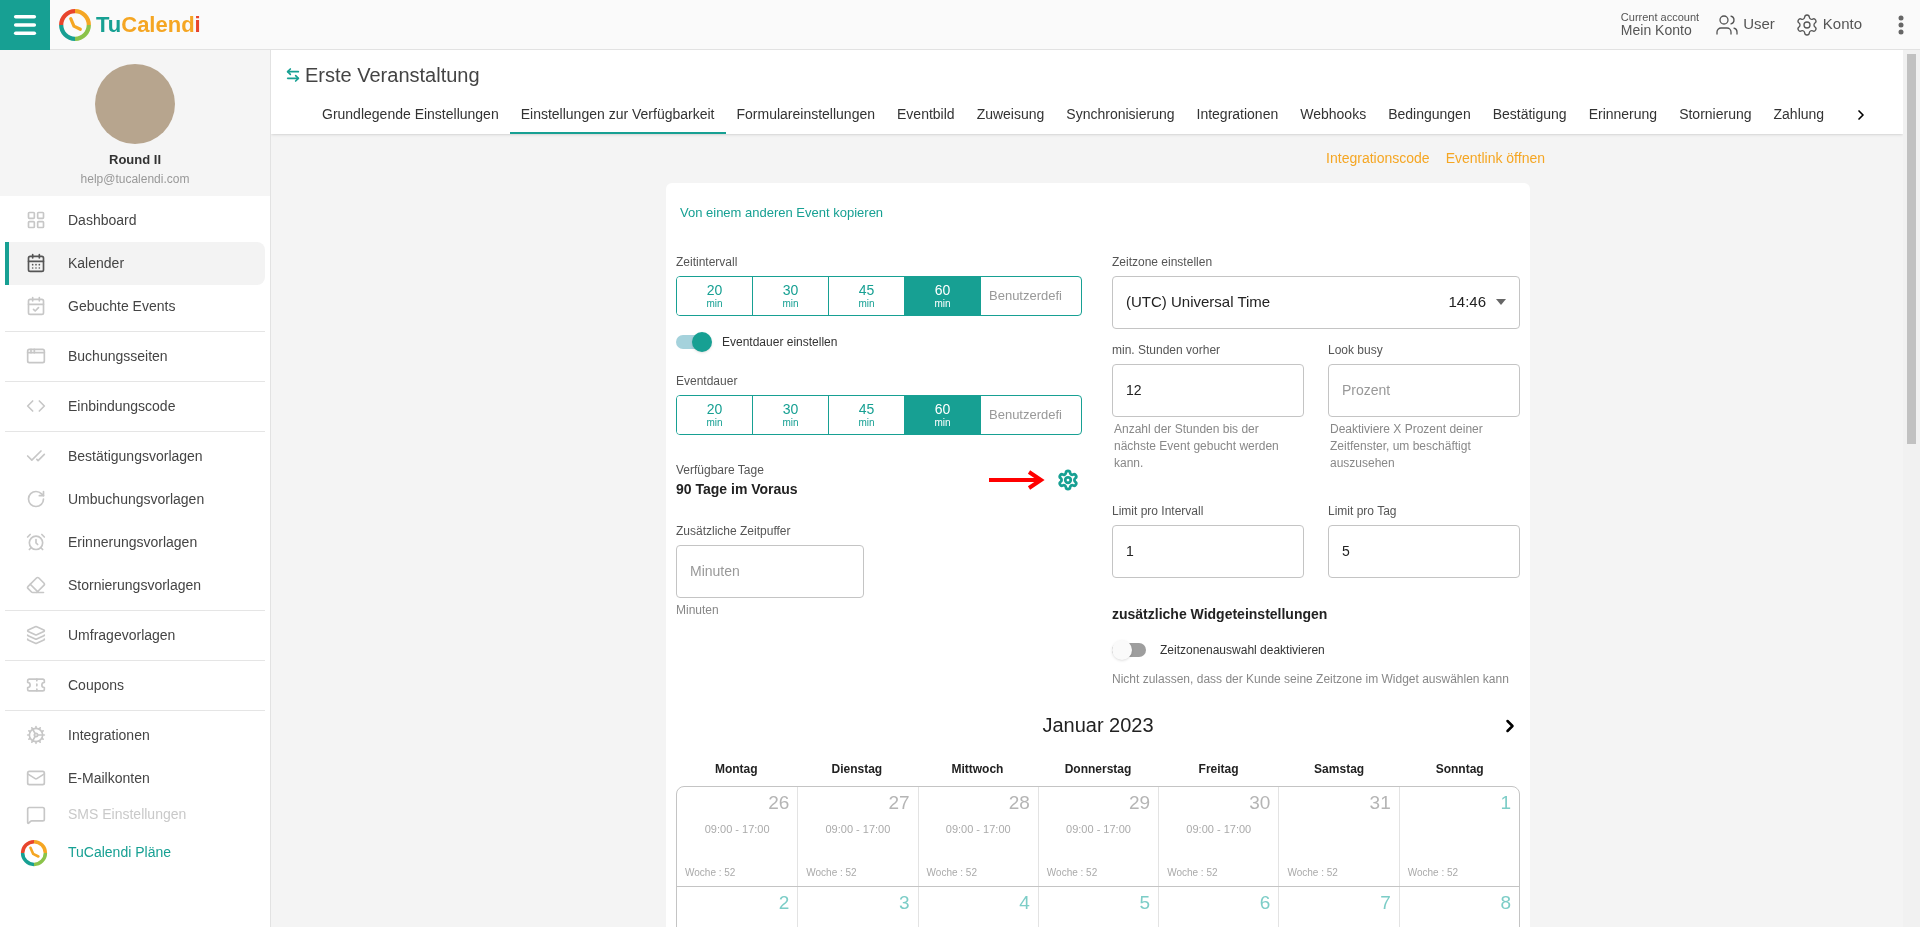  What do you see at coordinates (25, 25) in the screenshot?
I see `menu-button` at bounding box center [25, 25].